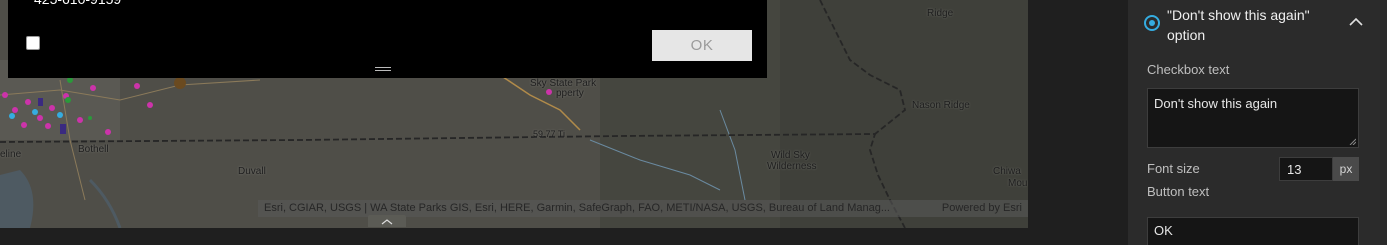 The image size is (1387, 245). I want to click on button-text-value: OK, so click(1163, 230).